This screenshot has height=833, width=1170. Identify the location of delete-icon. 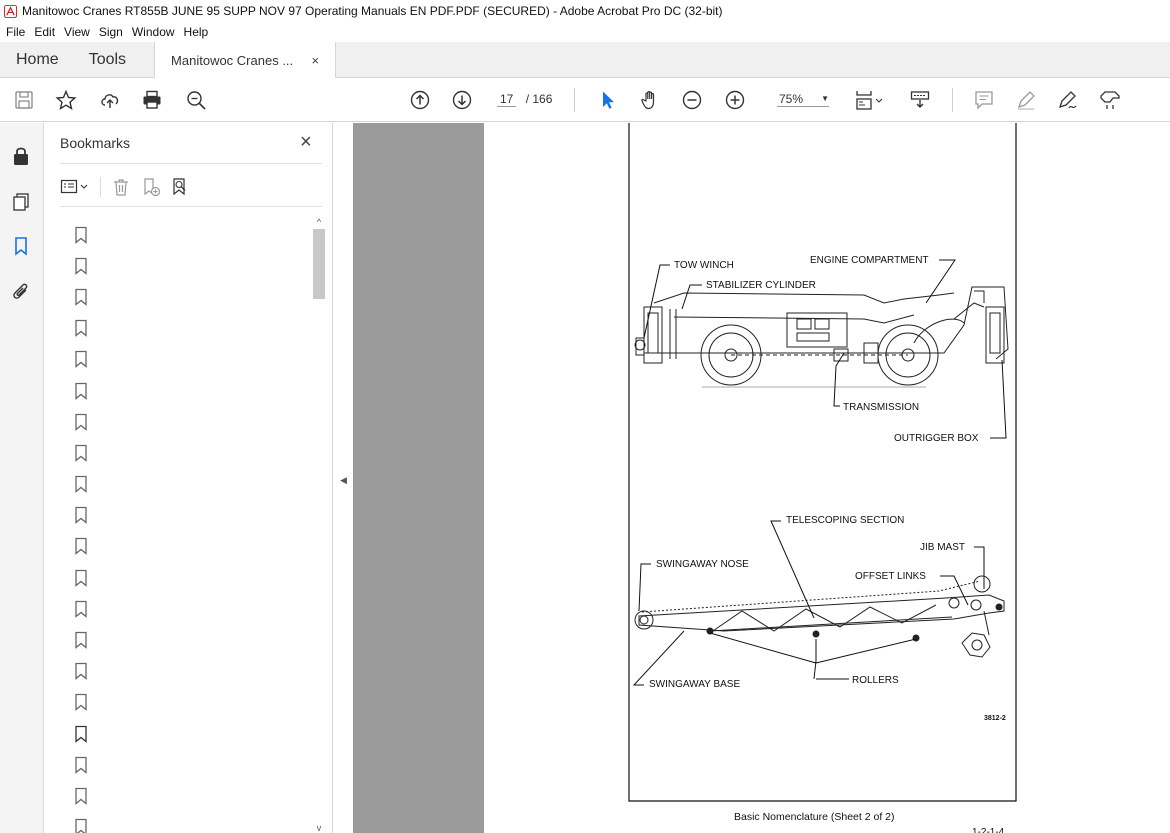
(121, 187).